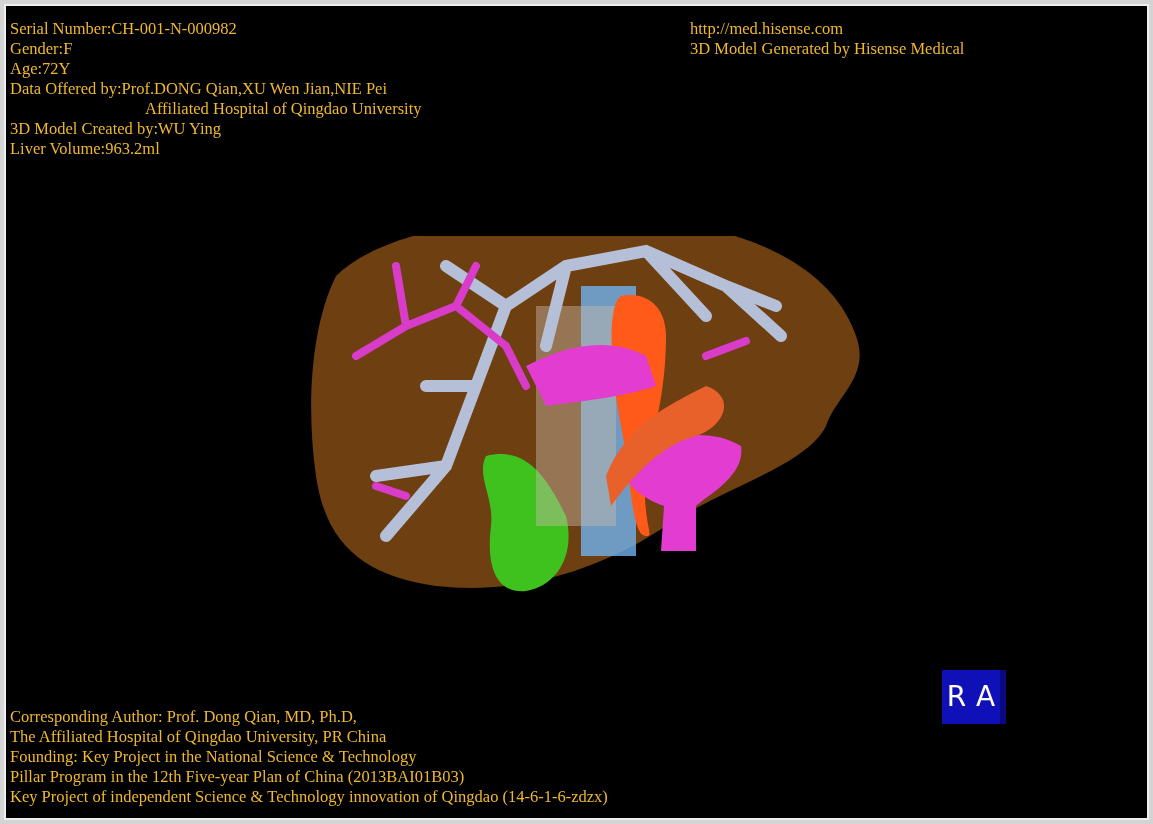 The image size is (1153, 824). I want to click on info-text: Gender:F, so click(42, 49).